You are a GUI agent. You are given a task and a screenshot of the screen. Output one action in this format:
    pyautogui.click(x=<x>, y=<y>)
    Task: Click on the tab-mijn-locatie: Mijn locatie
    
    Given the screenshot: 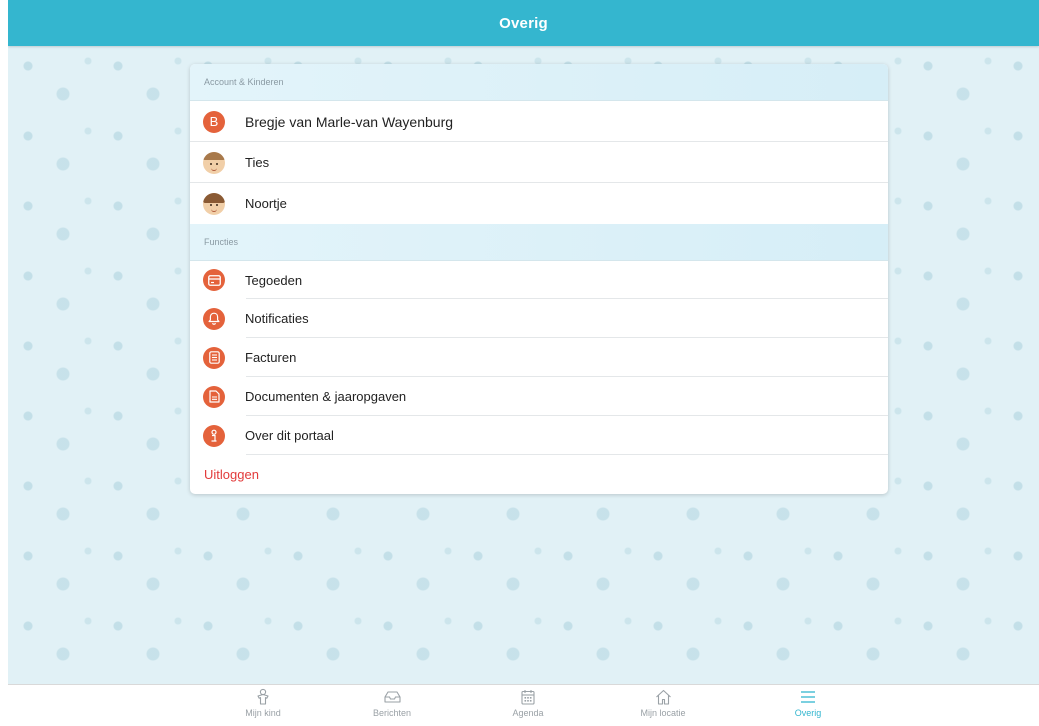 What is the action you would take?
    pyautogui.click(x=663, y=707)
    